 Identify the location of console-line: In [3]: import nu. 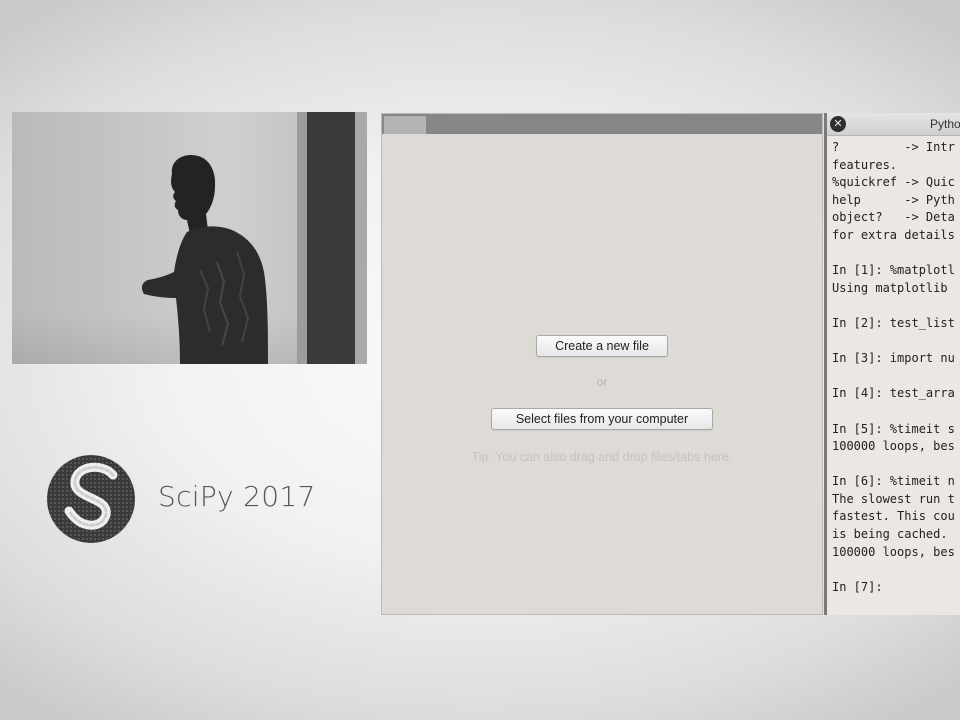
(893, 358).